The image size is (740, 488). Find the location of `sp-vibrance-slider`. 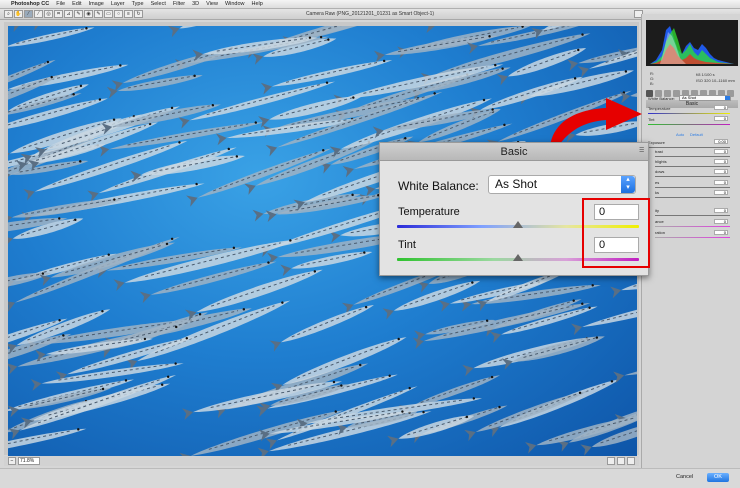

sp-vibrance-slider is located at coordinates (692, 226).